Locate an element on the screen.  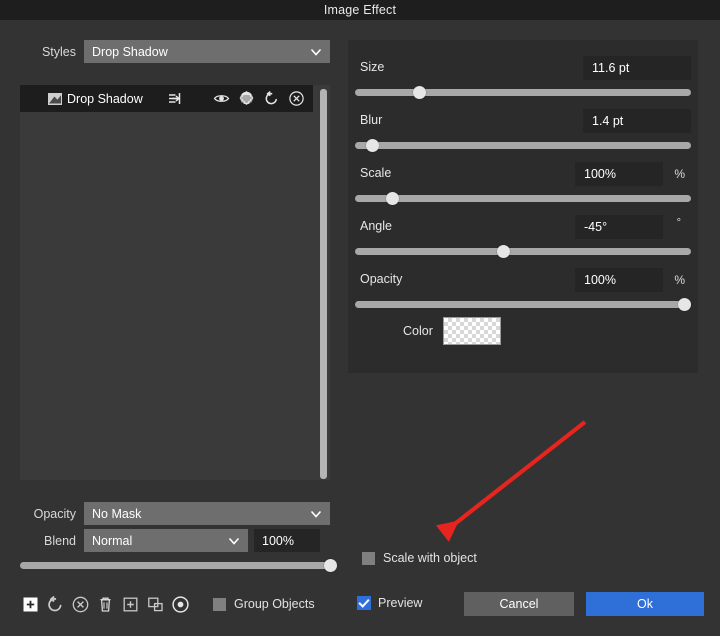
property-label: Angle is located at coordinates (376, 226).